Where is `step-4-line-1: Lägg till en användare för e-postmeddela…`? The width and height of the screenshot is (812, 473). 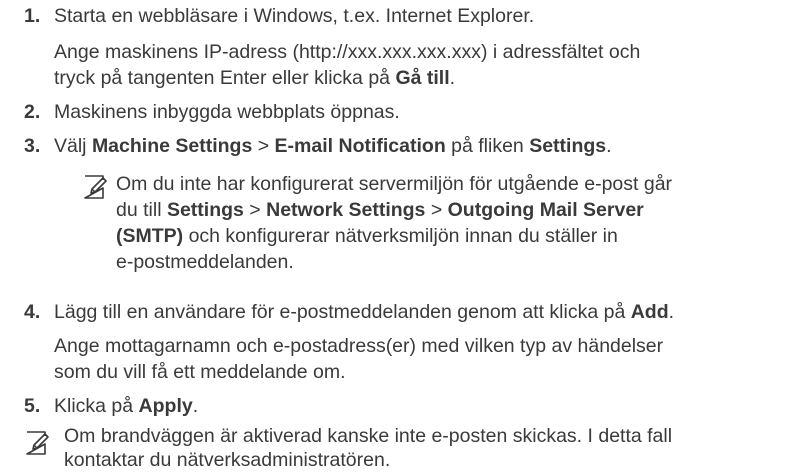
step-4-line-1: Lägg till en användare för e-postmeddela… is located at coordinates (364, 312).